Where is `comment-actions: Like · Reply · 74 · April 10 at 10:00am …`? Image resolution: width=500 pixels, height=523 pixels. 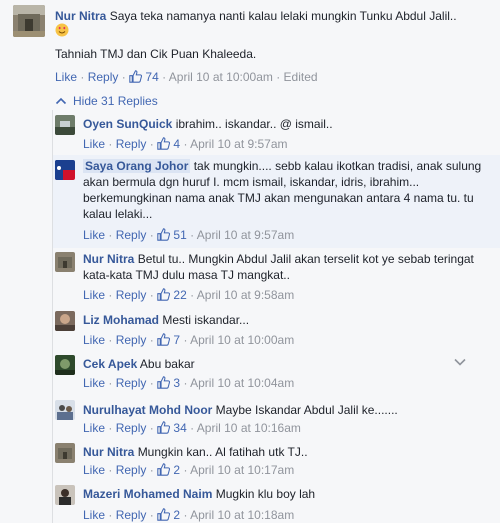
comment-actions: Like · Reply · 74 · April 10 at 10:00am … is located at coordinates (186, 77).